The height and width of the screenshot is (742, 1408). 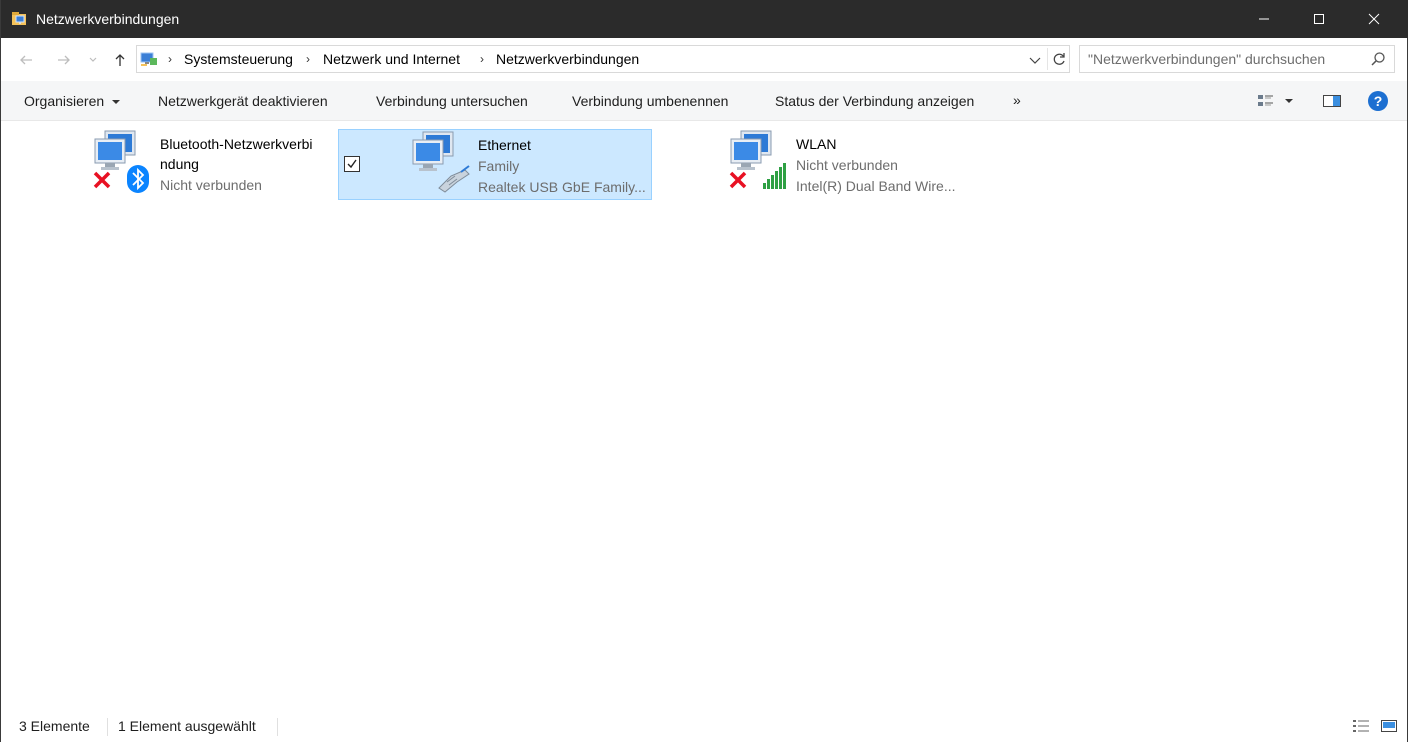 I want to click on forward-button, so click(x=64, y=60).